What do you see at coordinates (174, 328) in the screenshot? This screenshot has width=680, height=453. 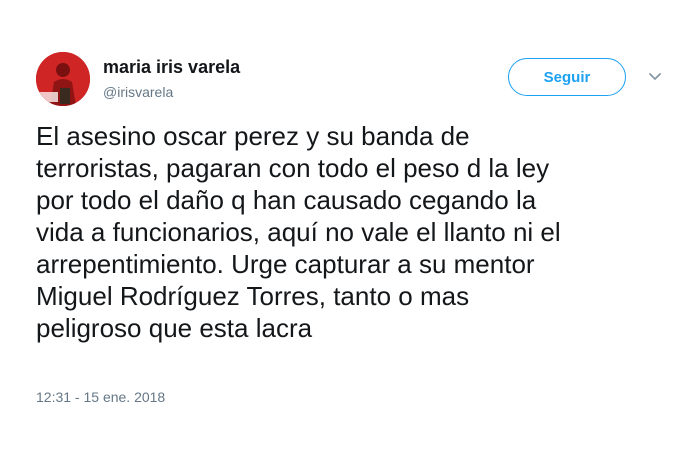 I see `tweet-line: peligroso que esta lacra` at bounding box center [174, 328].